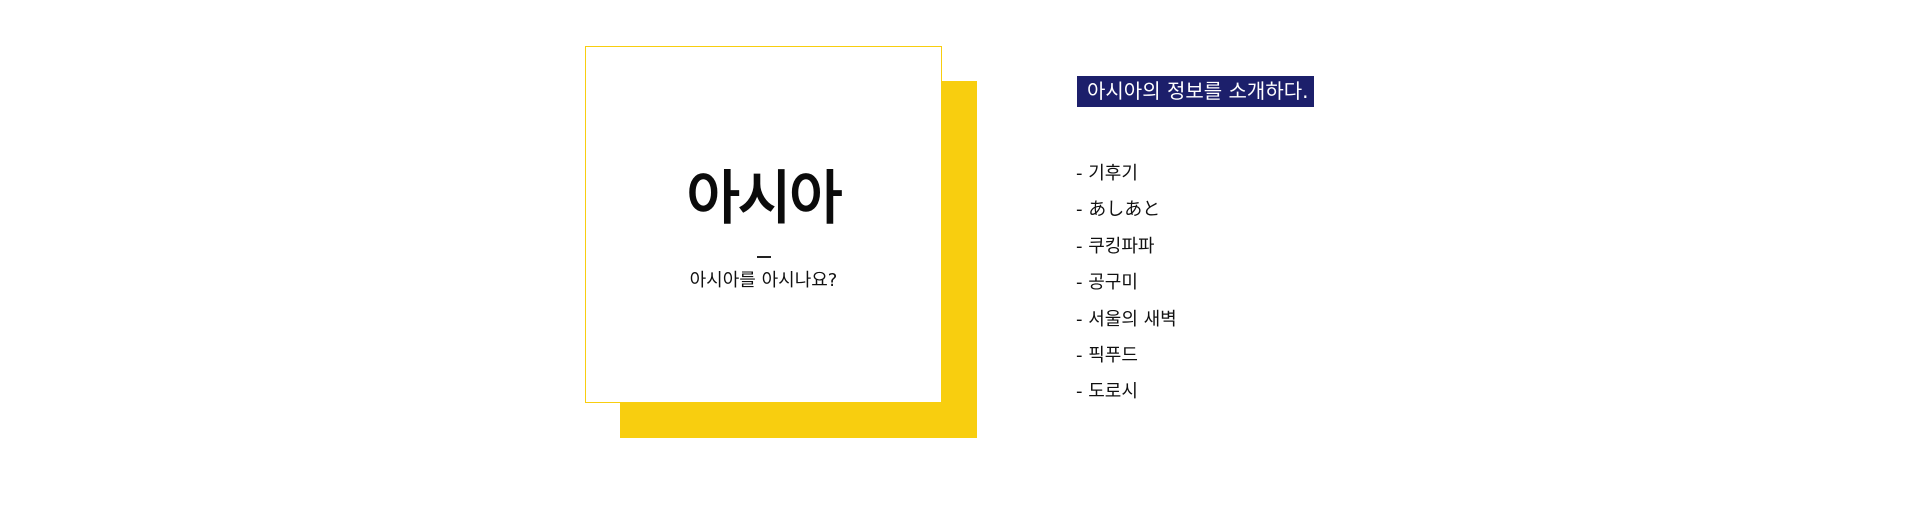  What do you see at coordinates (1118, 210) in the screenshot?
I see `list-item: - あしあと` at bounding box center [1118, 210].